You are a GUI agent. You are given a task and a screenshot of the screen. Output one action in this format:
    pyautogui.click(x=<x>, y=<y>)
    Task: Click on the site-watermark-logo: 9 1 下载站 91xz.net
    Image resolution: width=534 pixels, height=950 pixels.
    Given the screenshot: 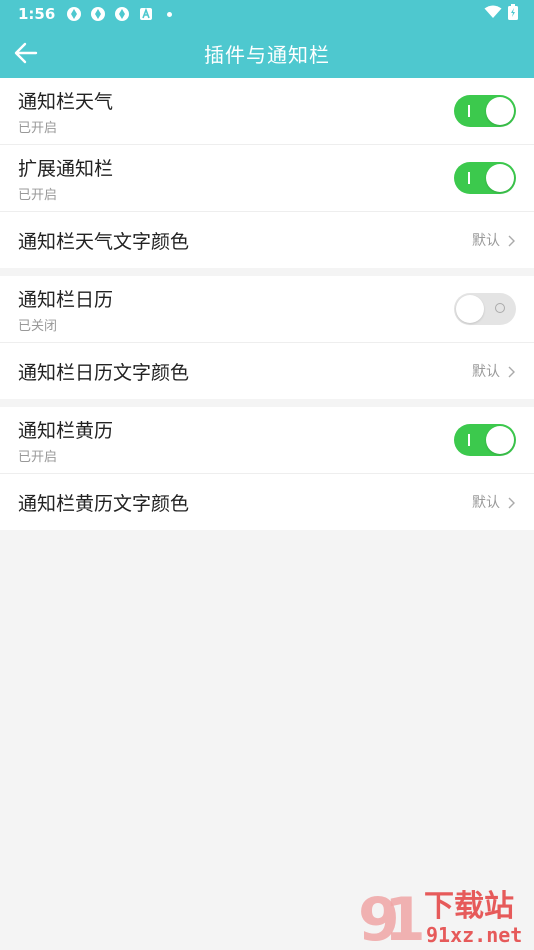 What is the action you would take?
    pyautogui.click(x=440, y=915)
    